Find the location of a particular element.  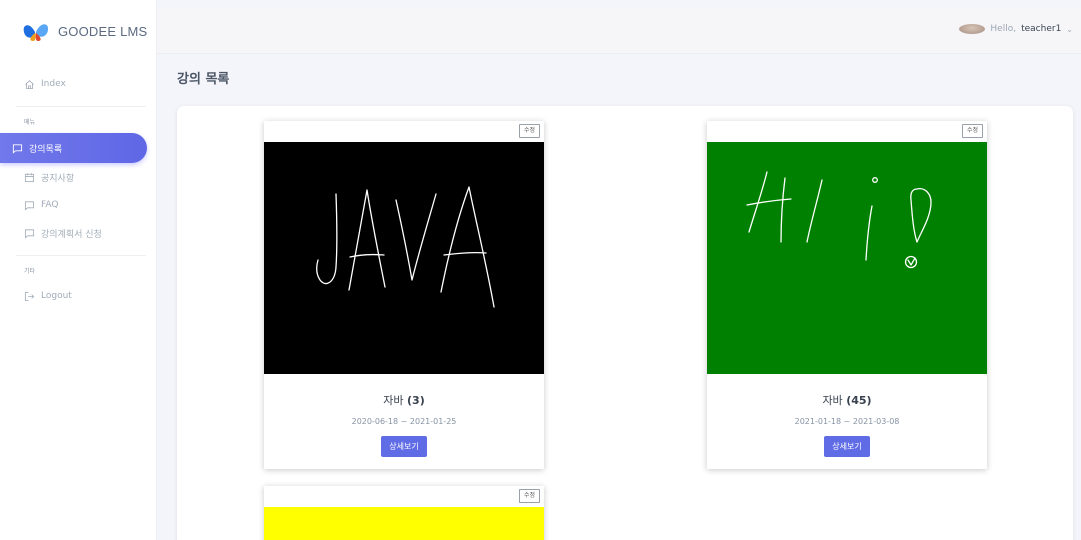

sidebar-item-syllabus-request: 강의계획서 신청 is located at coordinates (78, 233).